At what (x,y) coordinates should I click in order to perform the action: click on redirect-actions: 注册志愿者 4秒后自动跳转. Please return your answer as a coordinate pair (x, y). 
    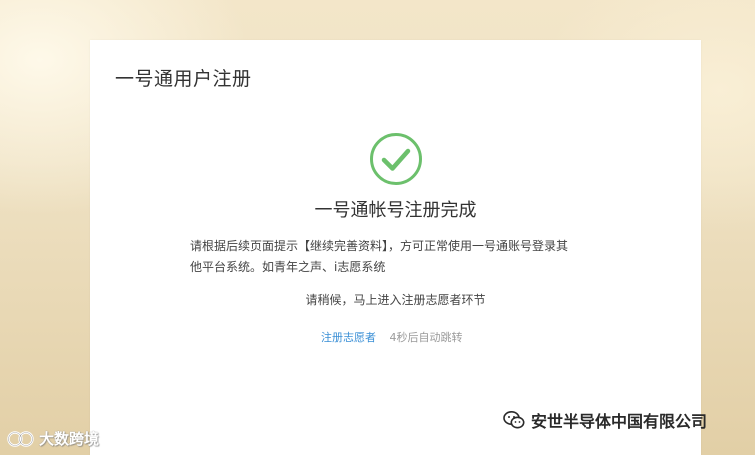
    Looking at the image, I should click on (392, 337).